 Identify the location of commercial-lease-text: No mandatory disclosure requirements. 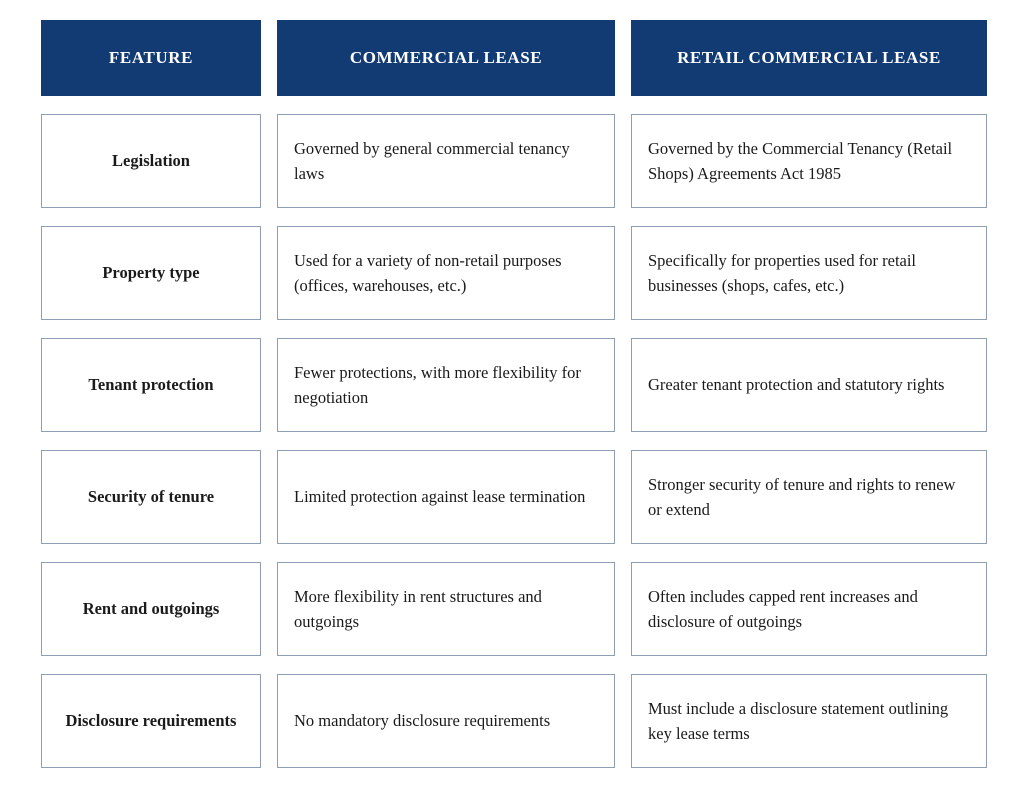
(422, 721).